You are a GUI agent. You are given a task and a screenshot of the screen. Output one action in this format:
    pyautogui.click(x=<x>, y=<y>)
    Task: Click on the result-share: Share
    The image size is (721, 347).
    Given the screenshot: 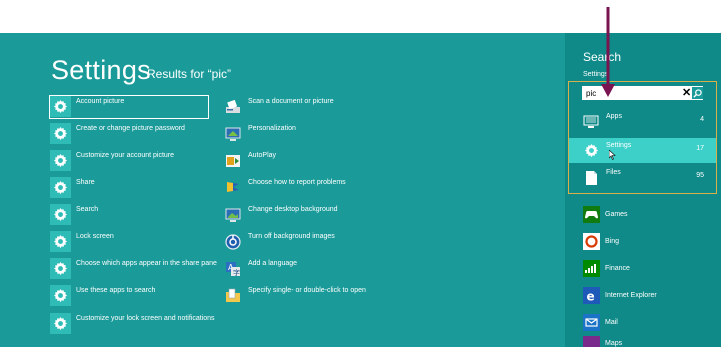 What is the action you would take?
    pyautogui.click(x=72, y=189)
    